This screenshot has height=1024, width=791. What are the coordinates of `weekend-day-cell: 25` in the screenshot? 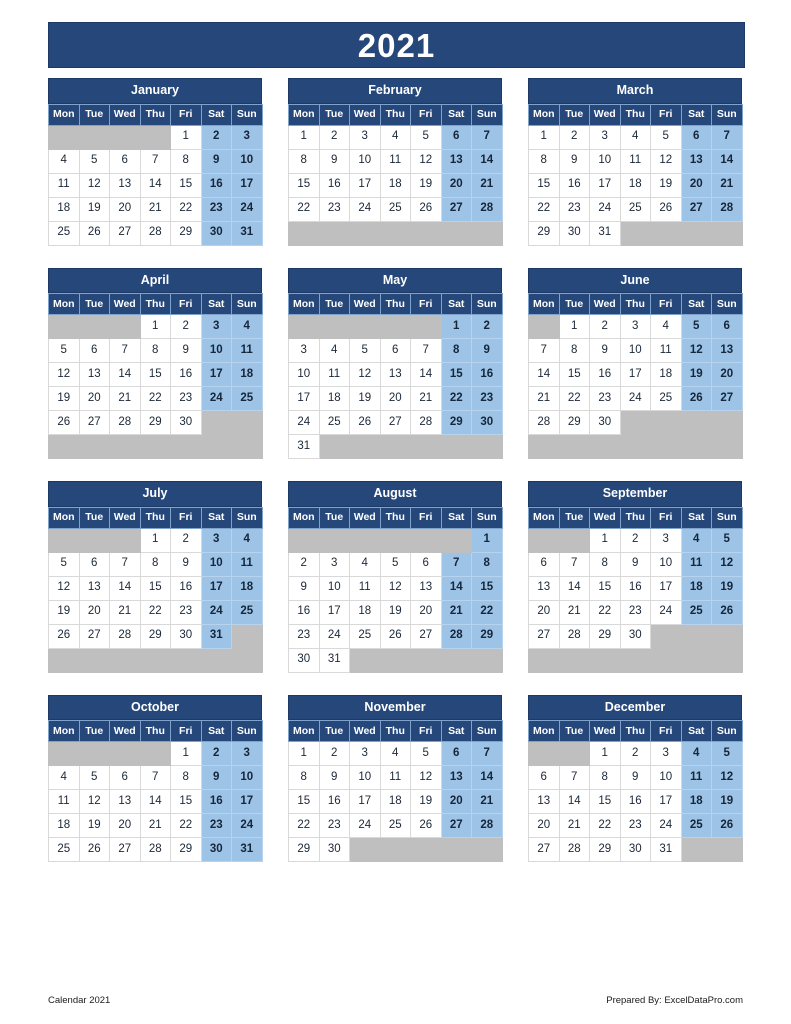 It's located at (696, 825).